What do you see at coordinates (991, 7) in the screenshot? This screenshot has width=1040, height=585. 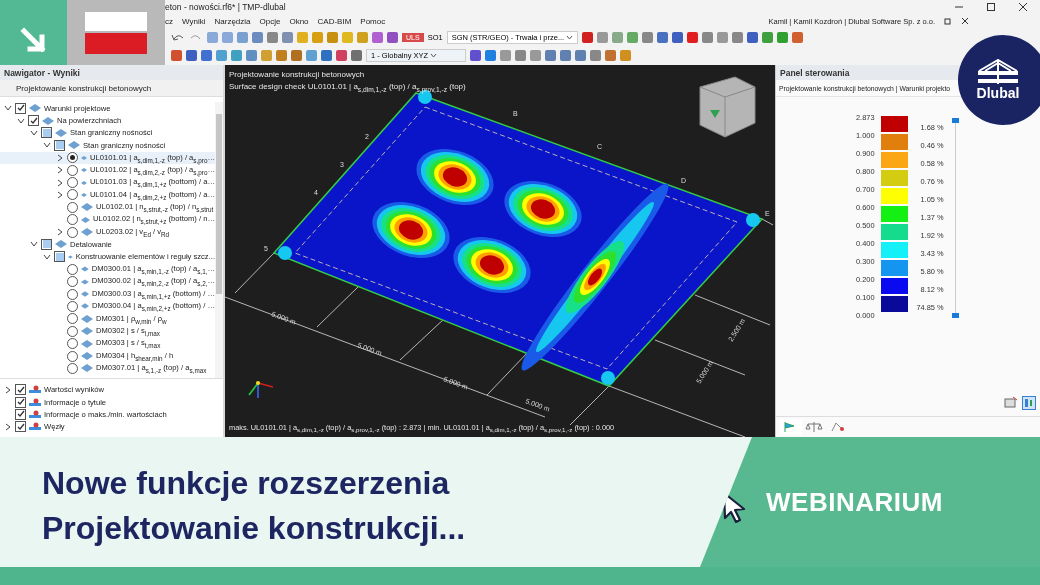 I see `maximize-icon` at bounding box center [991, 7].